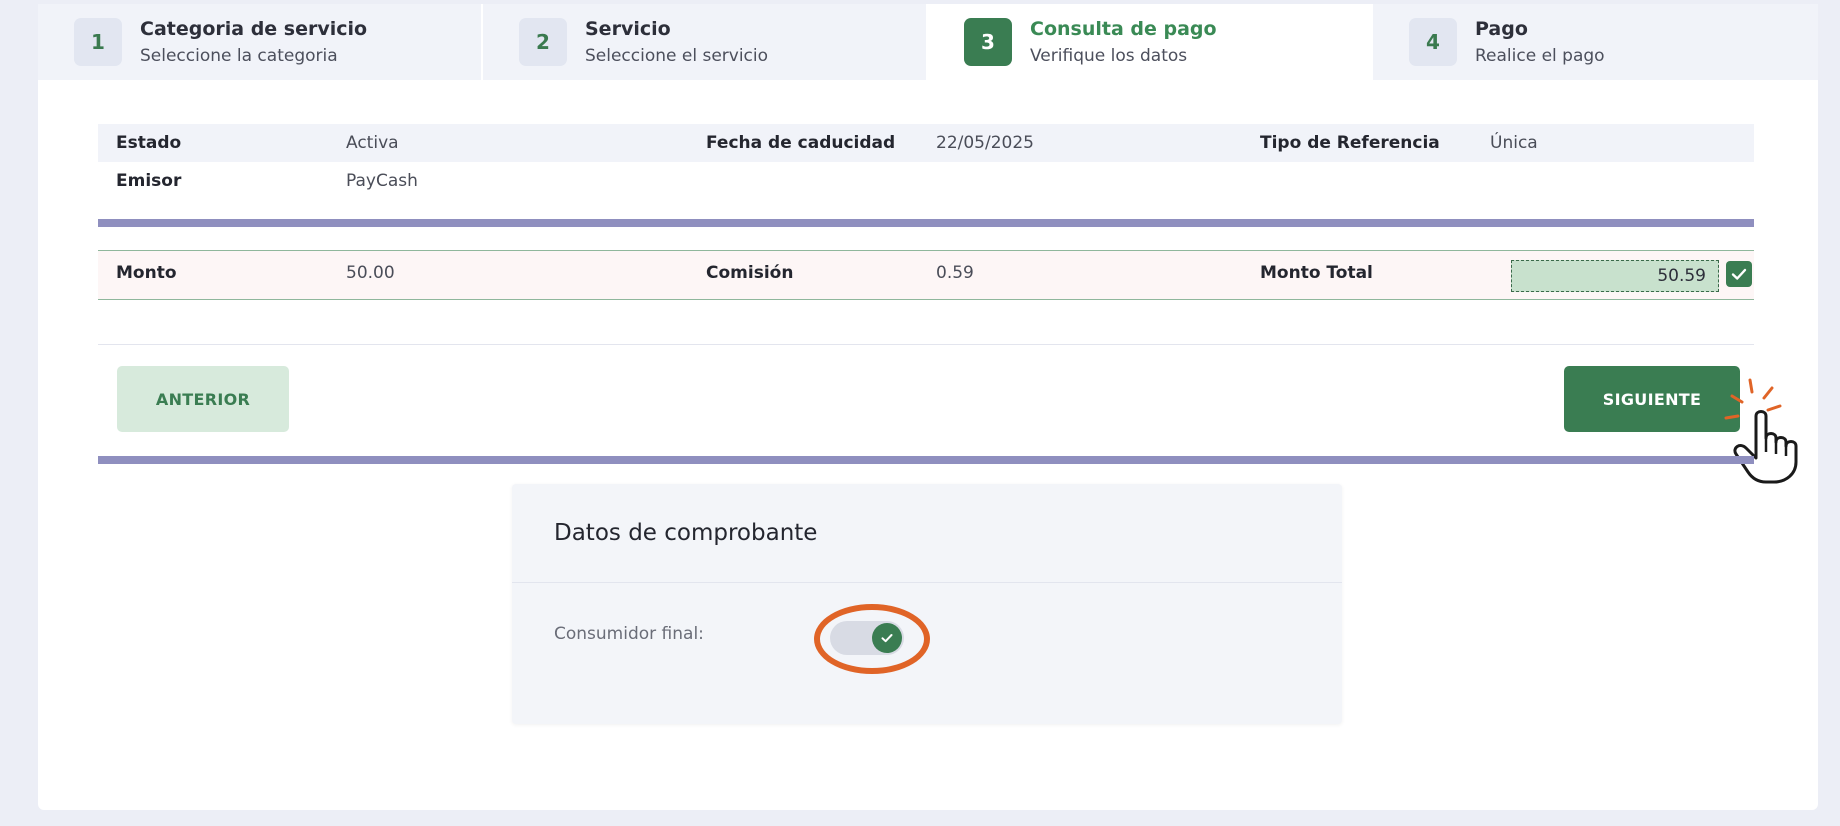  Describe the element at coordinates (1615, 276) in the screenshot. I see `monto-total-field: 50.59` at that location.